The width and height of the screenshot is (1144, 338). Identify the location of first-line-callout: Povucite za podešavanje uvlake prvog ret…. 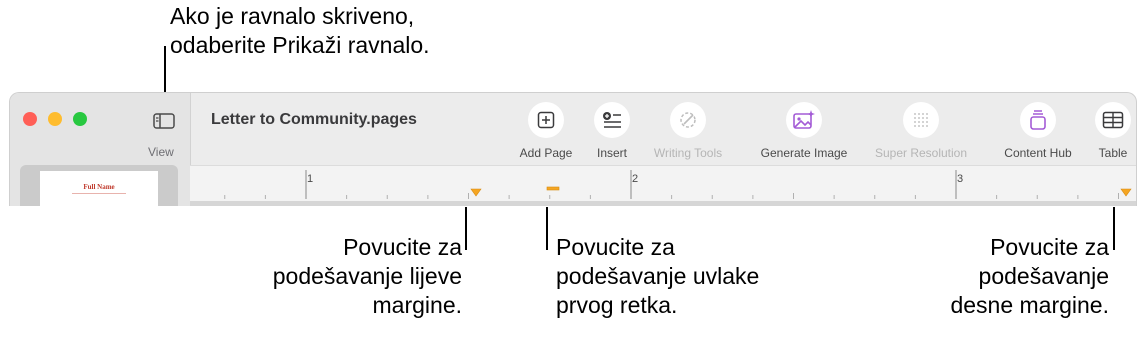
(658, 276).